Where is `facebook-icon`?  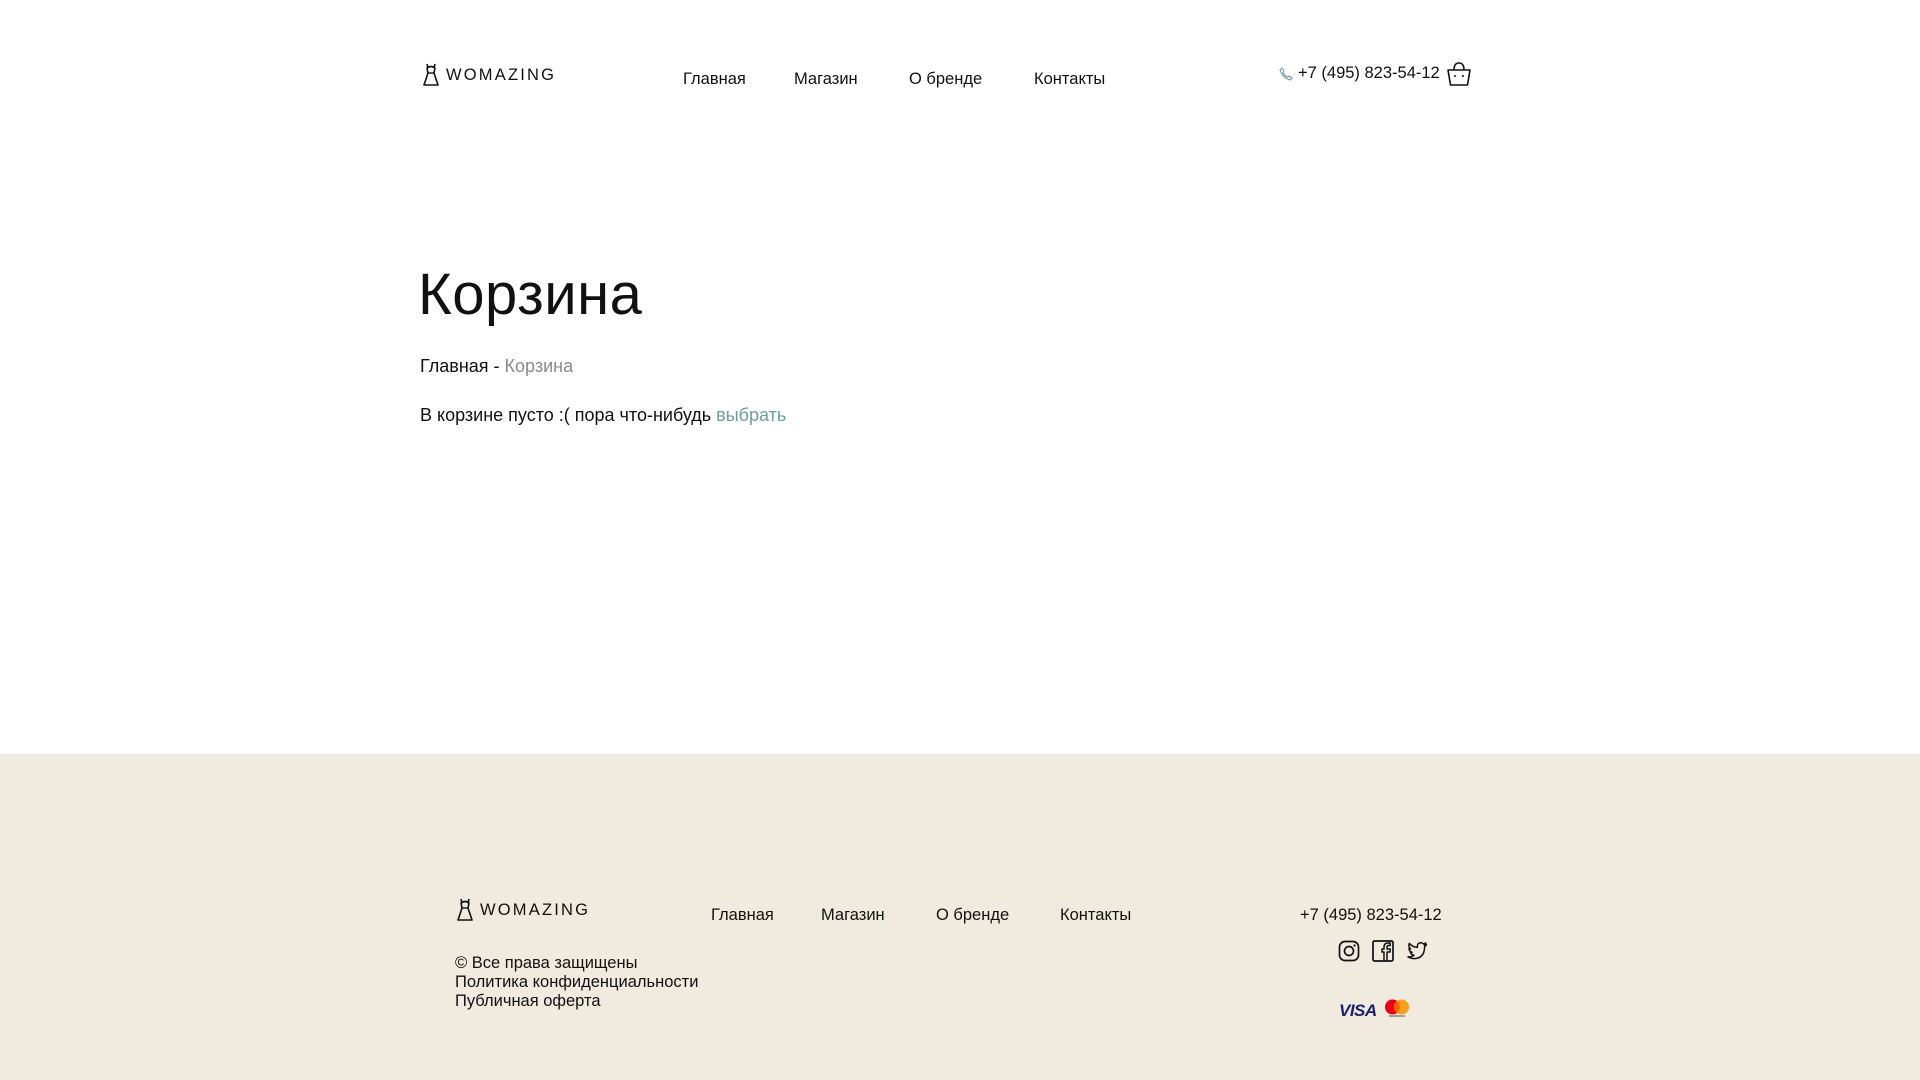 facebook-icon is located at coordinates (1383, 951).